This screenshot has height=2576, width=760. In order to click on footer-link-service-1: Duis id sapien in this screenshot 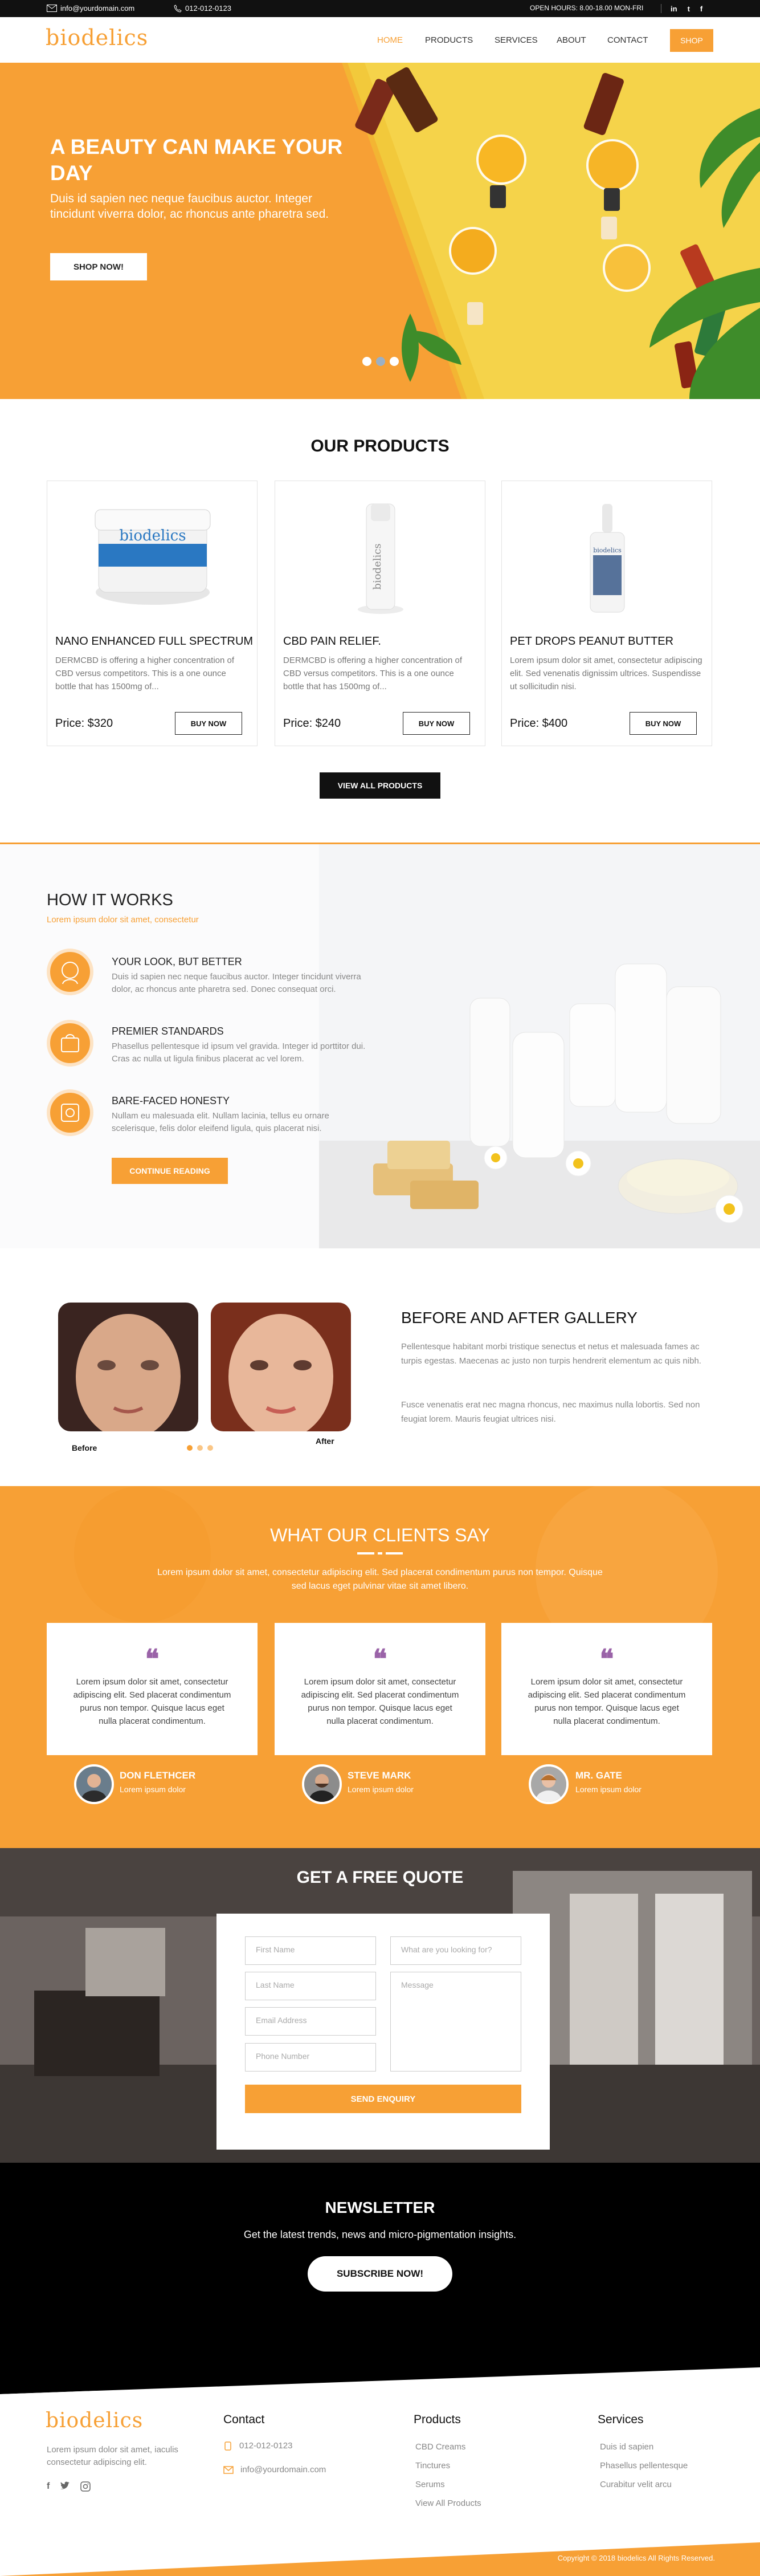, I will do `click(626, 2447)`.